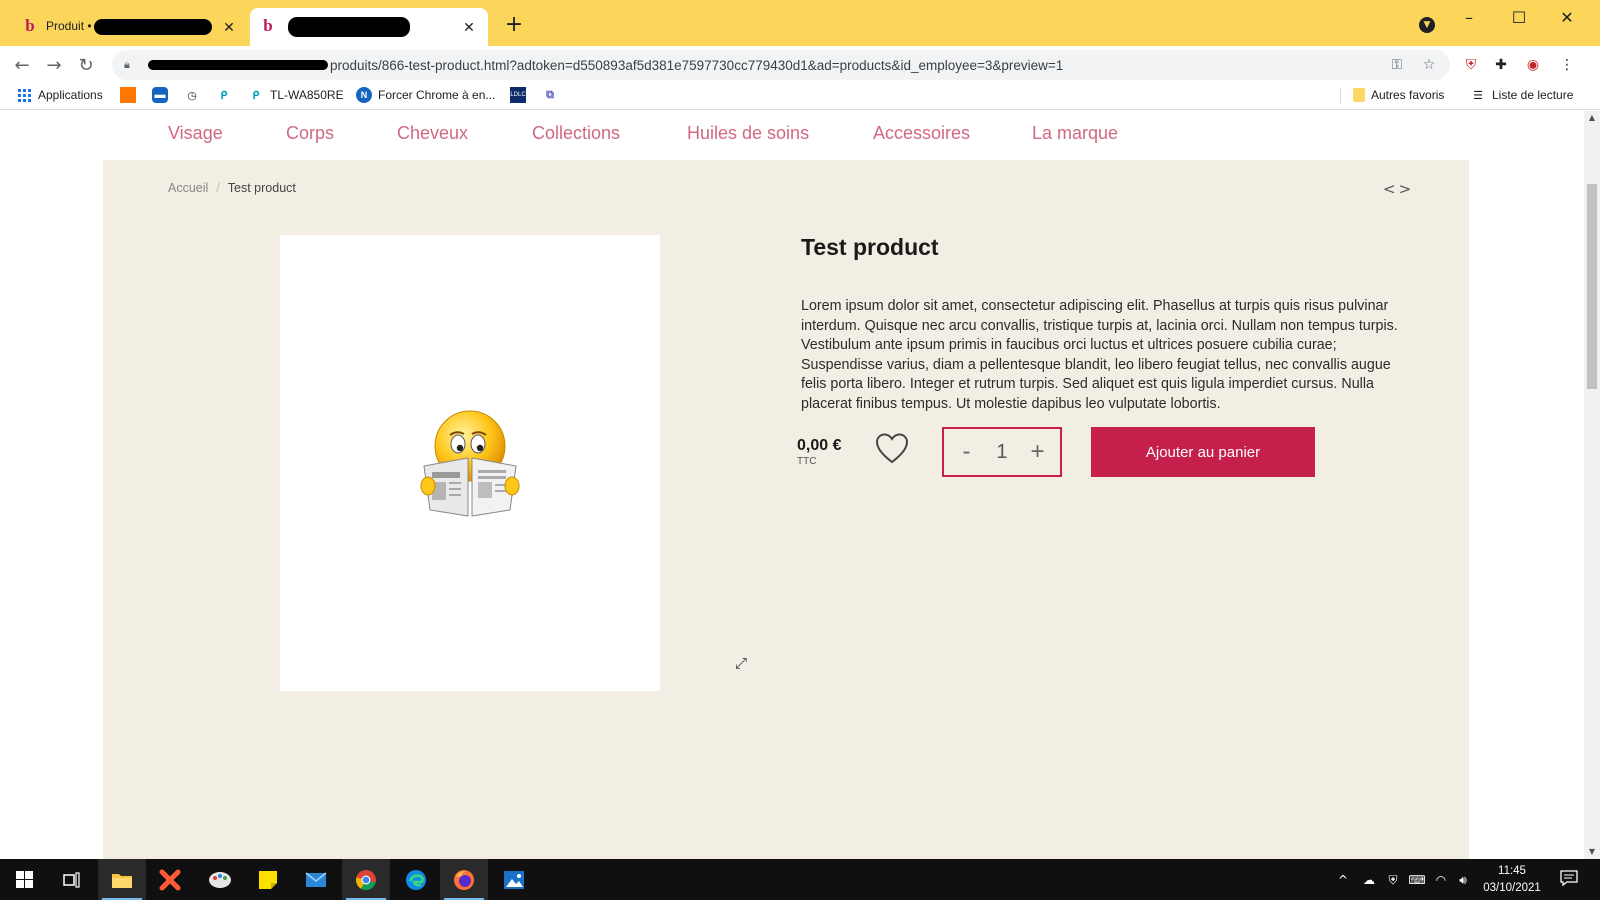 This screenshot has width=1600, height=900. Describe the element at coordinates (1592, 118) in the screenshot. I see `scroll-up-arrow-icon: ▲` at that location.